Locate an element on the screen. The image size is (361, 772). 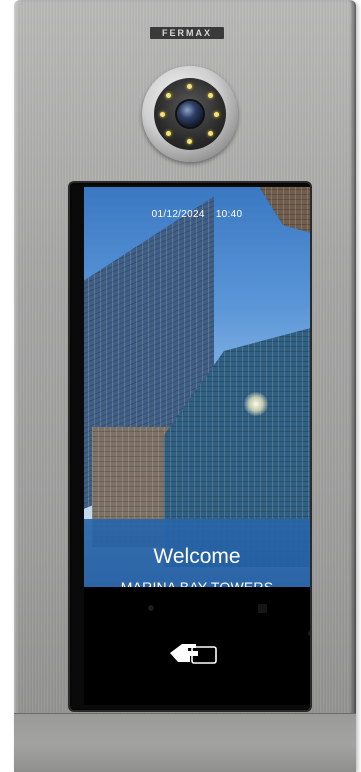
camera-module is located at coordinates (190, 114).